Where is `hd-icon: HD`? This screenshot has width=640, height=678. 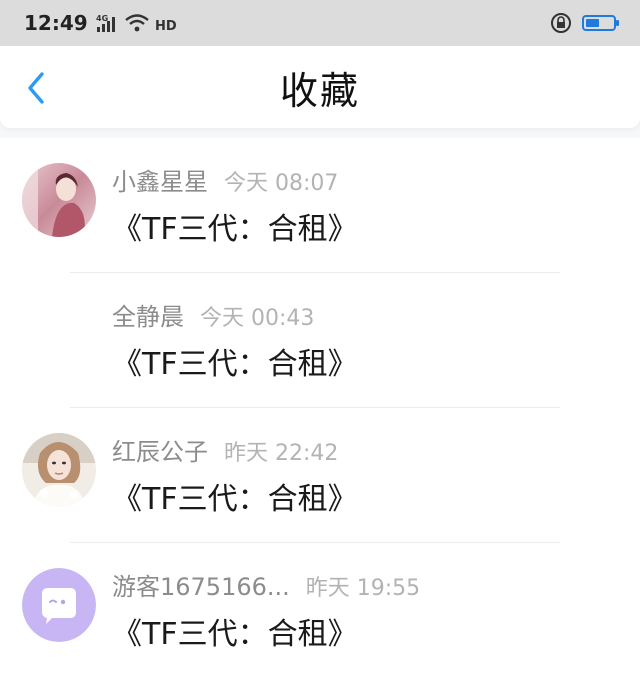
hd-icon: HD is located at coordinates (166, 26).